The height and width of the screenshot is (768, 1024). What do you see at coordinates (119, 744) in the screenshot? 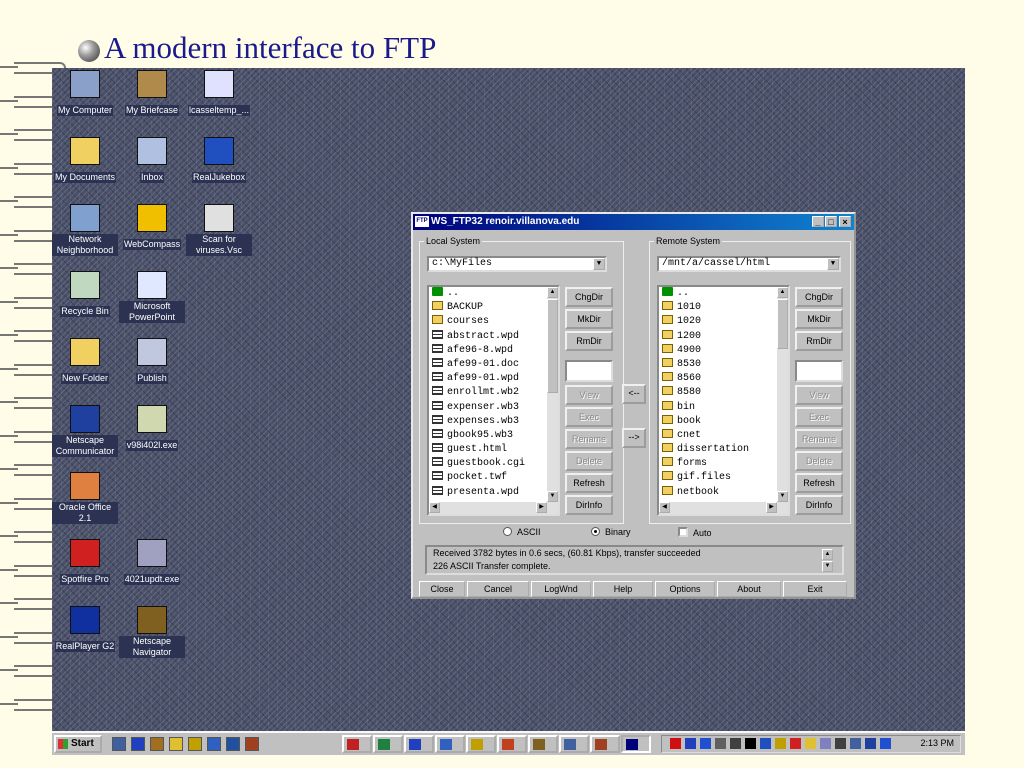
I see `quick-launch-desktop-icon` at bounding box center [119, 744].